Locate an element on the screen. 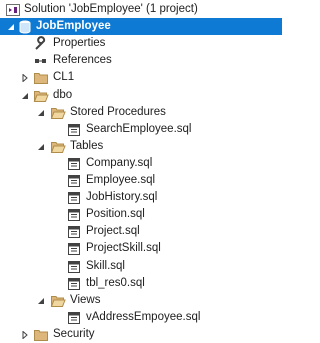  properties-label: Properties is located at coordinates (79, 43).